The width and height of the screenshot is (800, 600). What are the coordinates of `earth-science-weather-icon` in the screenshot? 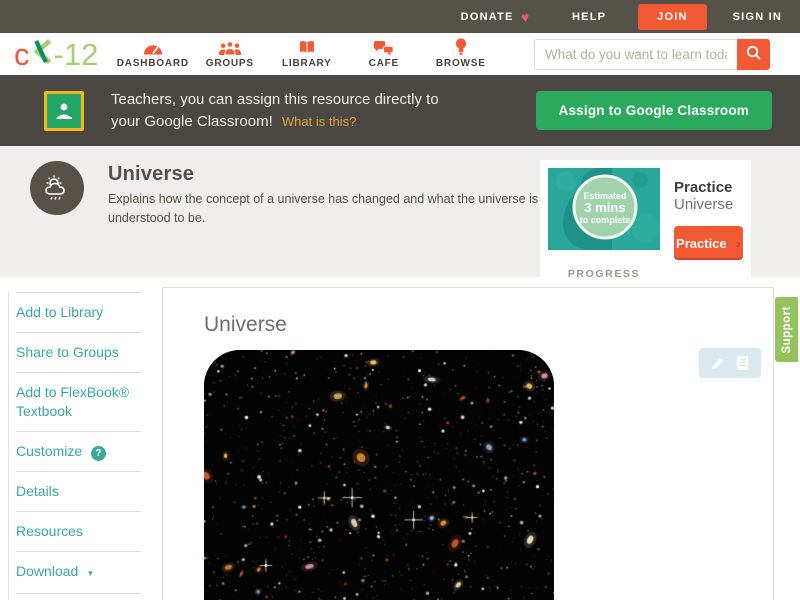 It's located at (57, 188).